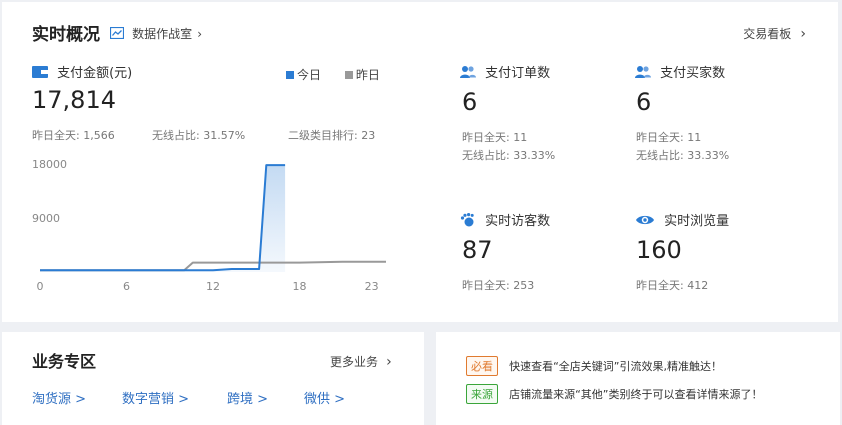 The width and height of the screenshot is (842, 425). What do you see at coordinates (477, 250) in the screenshot?
I see `visitors-value: 87` at bounding box center [477, 250].